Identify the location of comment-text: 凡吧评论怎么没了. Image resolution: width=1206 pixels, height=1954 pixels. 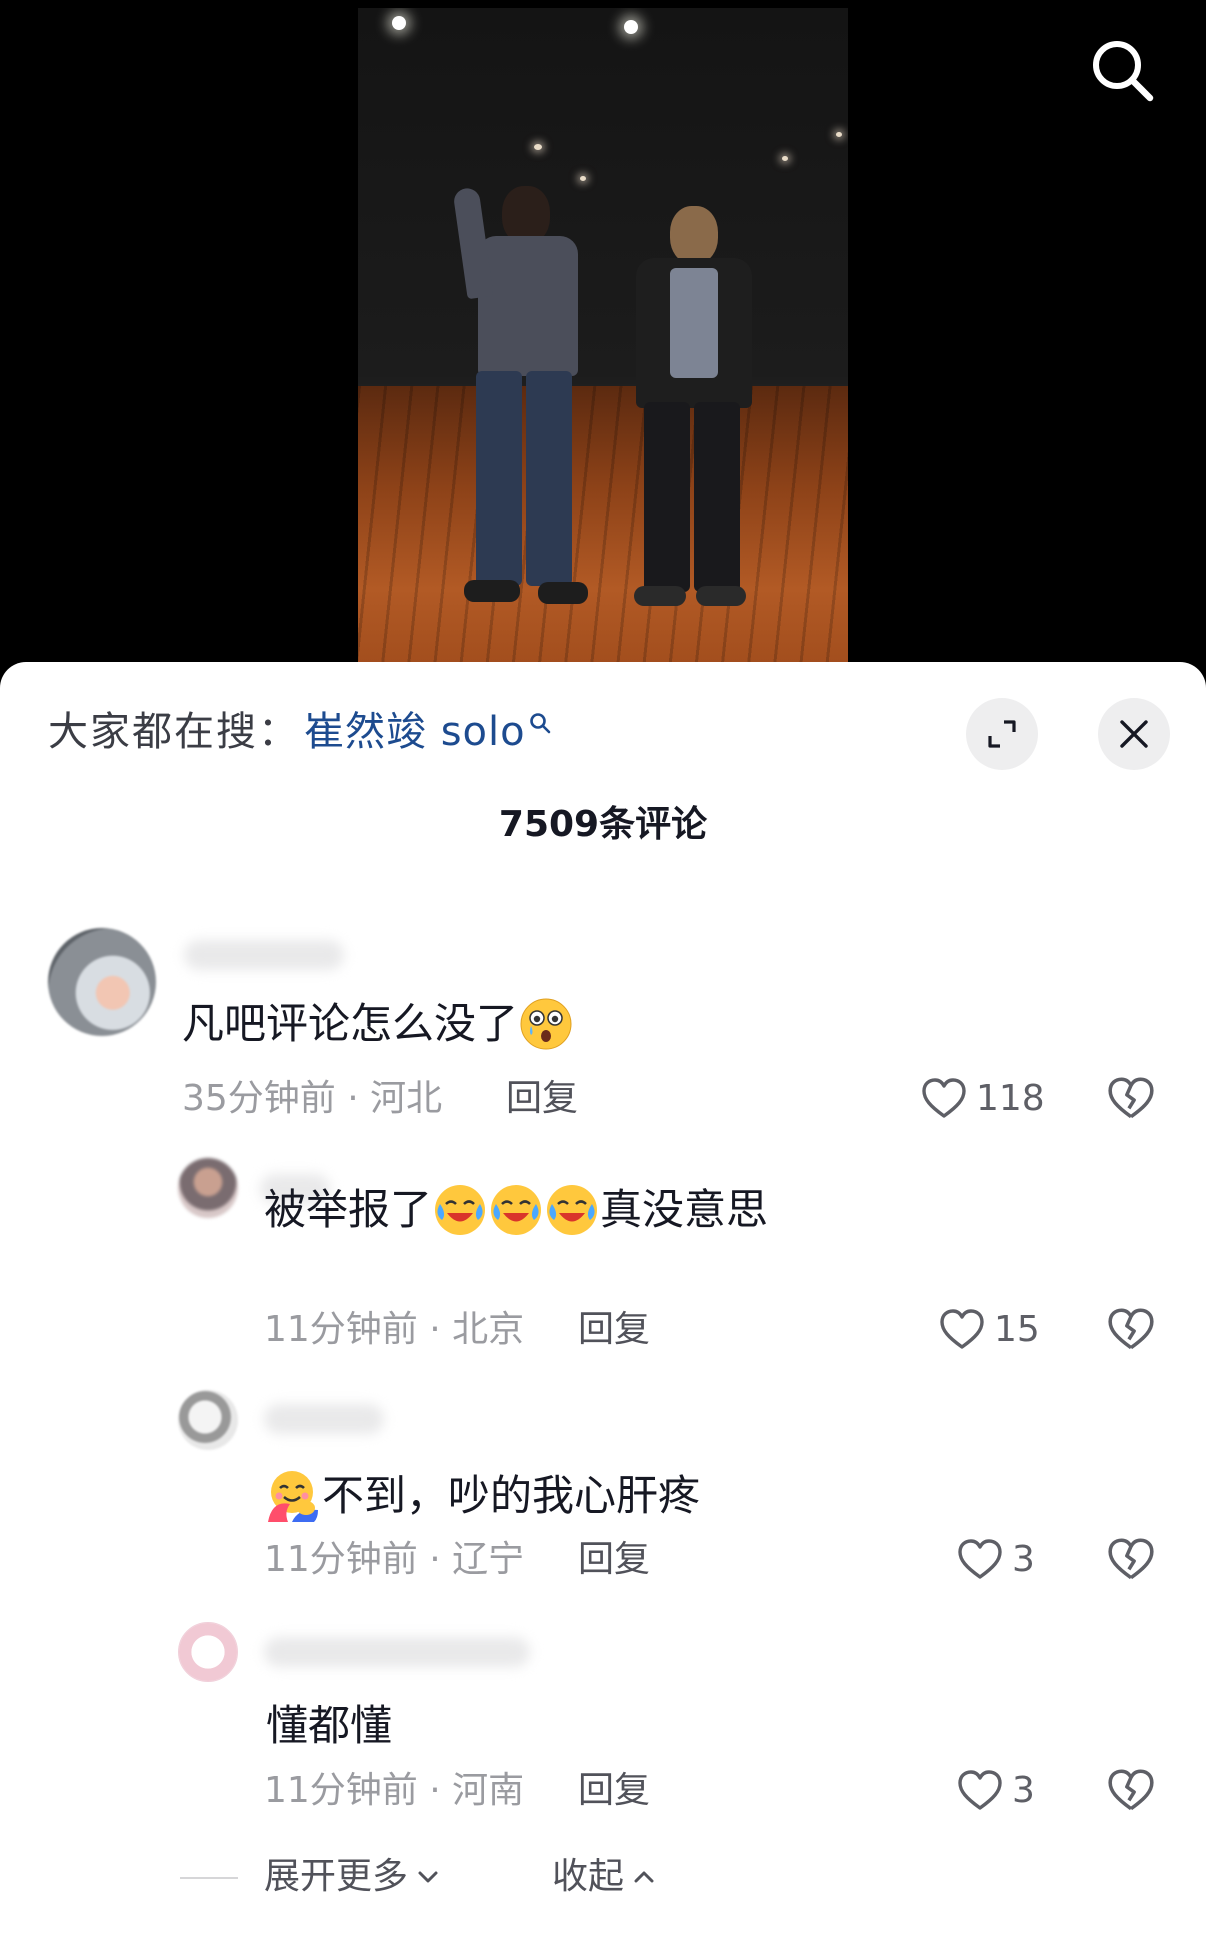
(378, 1024).